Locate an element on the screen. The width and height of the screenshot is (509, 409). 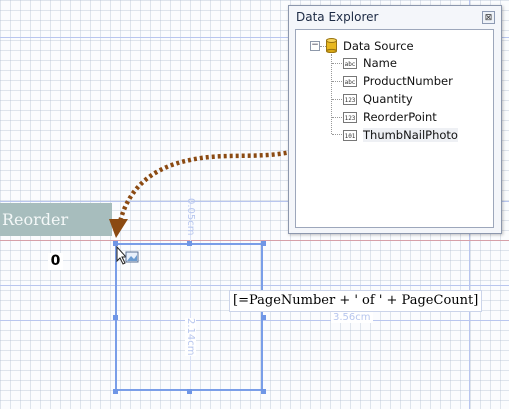
page-number-expression: [=PageNumber + ' of ' + PageCount] is located at coordinates (356, 301).